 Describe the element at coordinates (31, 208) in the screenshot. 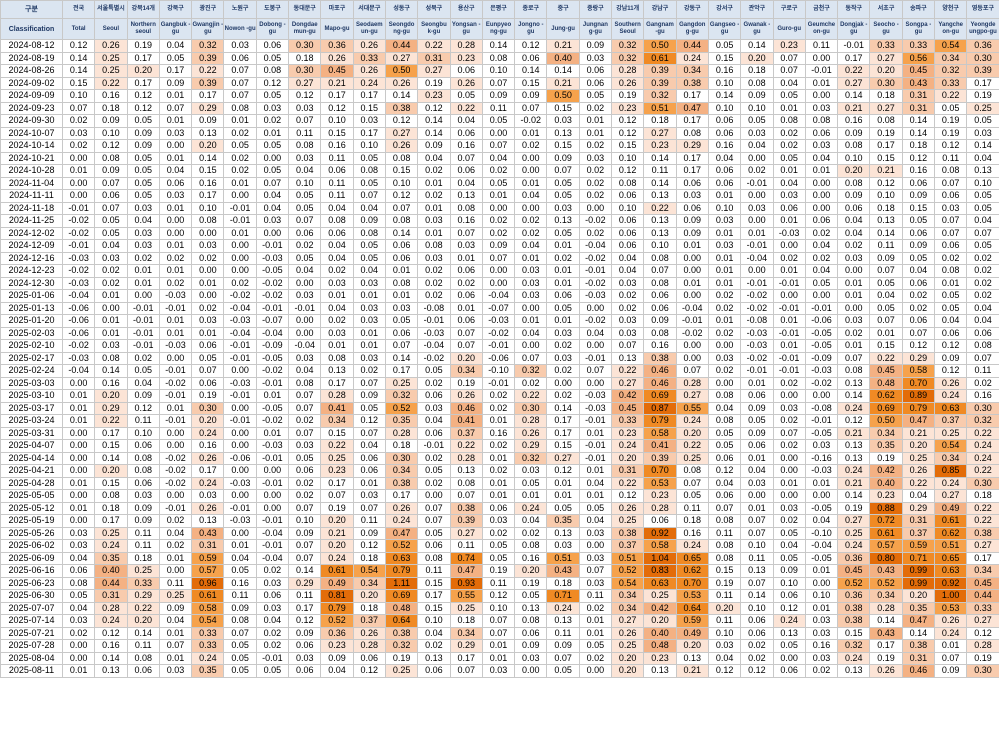

I see `row-date: 2024-11-18` at that location.